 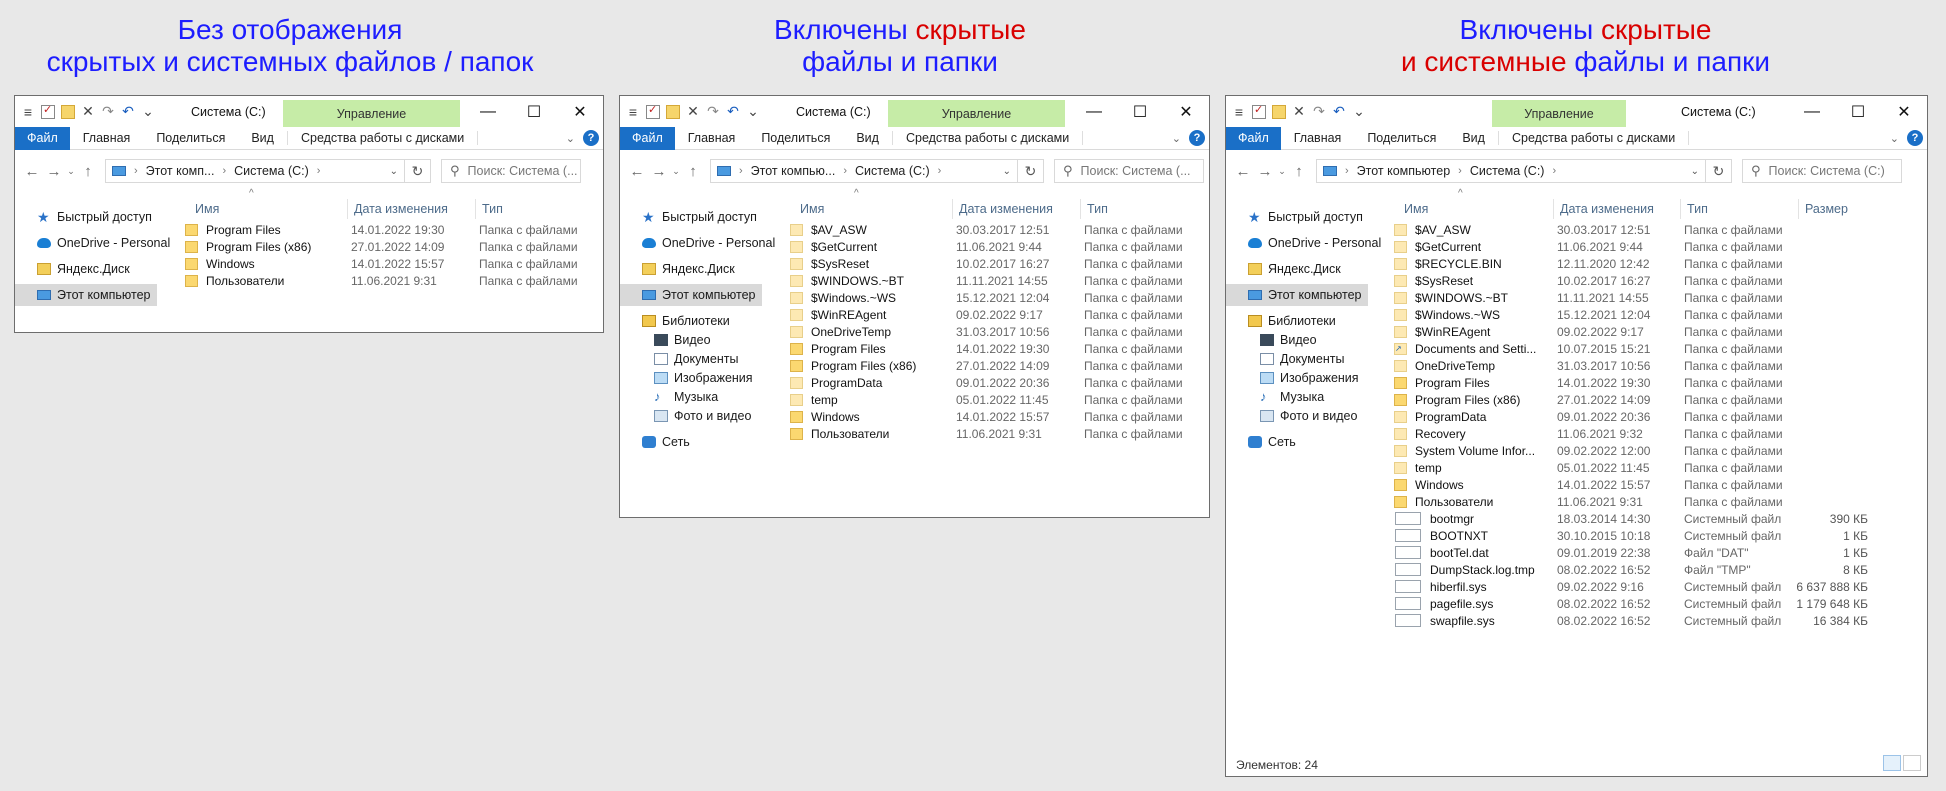 I want to click on nav-item: ★ Быстрый доступ, so click(x=1307, y=217).